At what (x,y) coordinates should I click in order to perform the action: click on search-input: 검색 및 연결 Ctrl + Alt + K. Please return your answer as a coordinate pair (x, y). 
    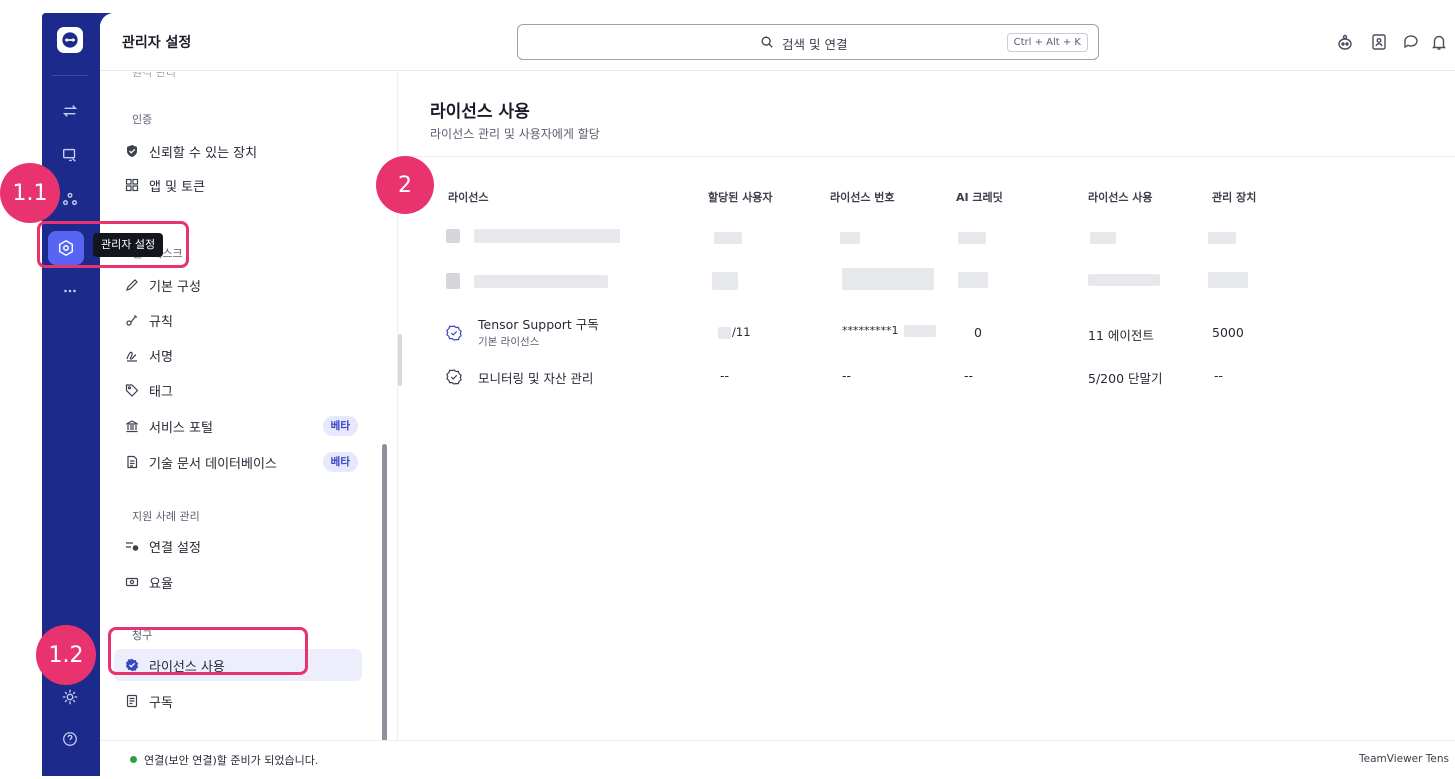
    Looking at the image, I should click on (808, 42).